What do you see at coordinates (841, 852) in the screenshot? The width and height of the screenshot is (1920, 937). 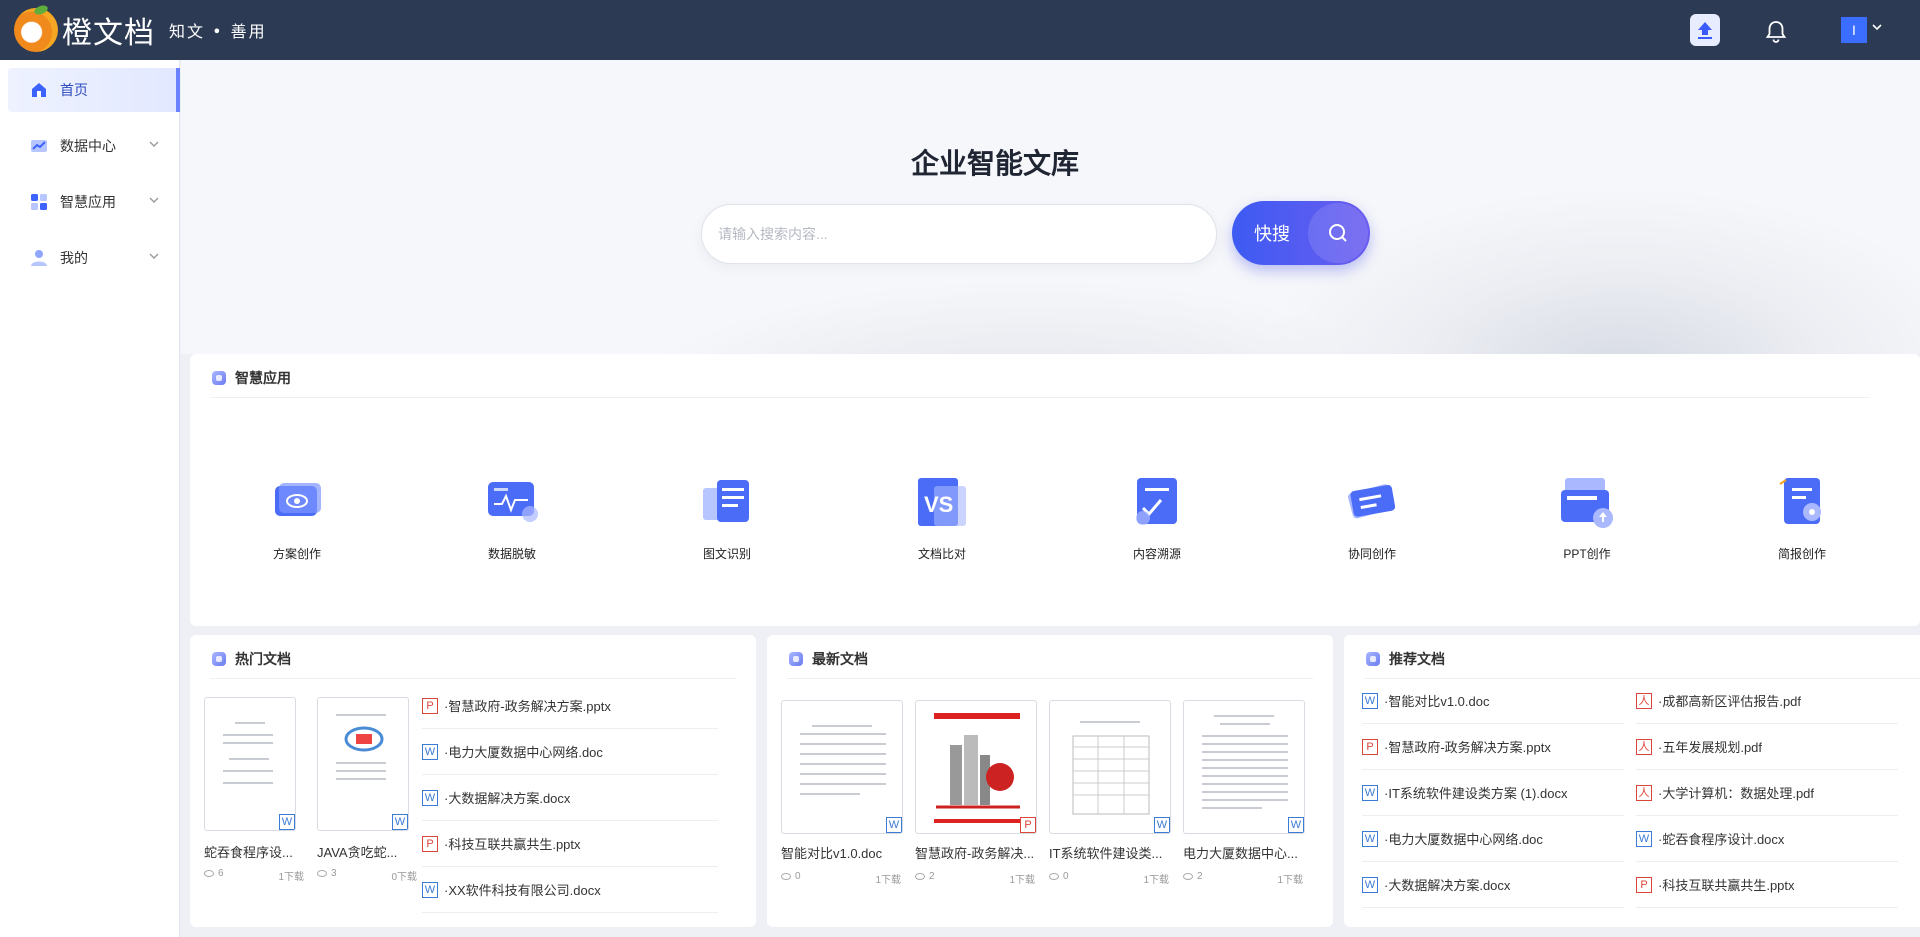 I see `document-name: 智能对比v1.0.doc` at bounding box center [841, 852].